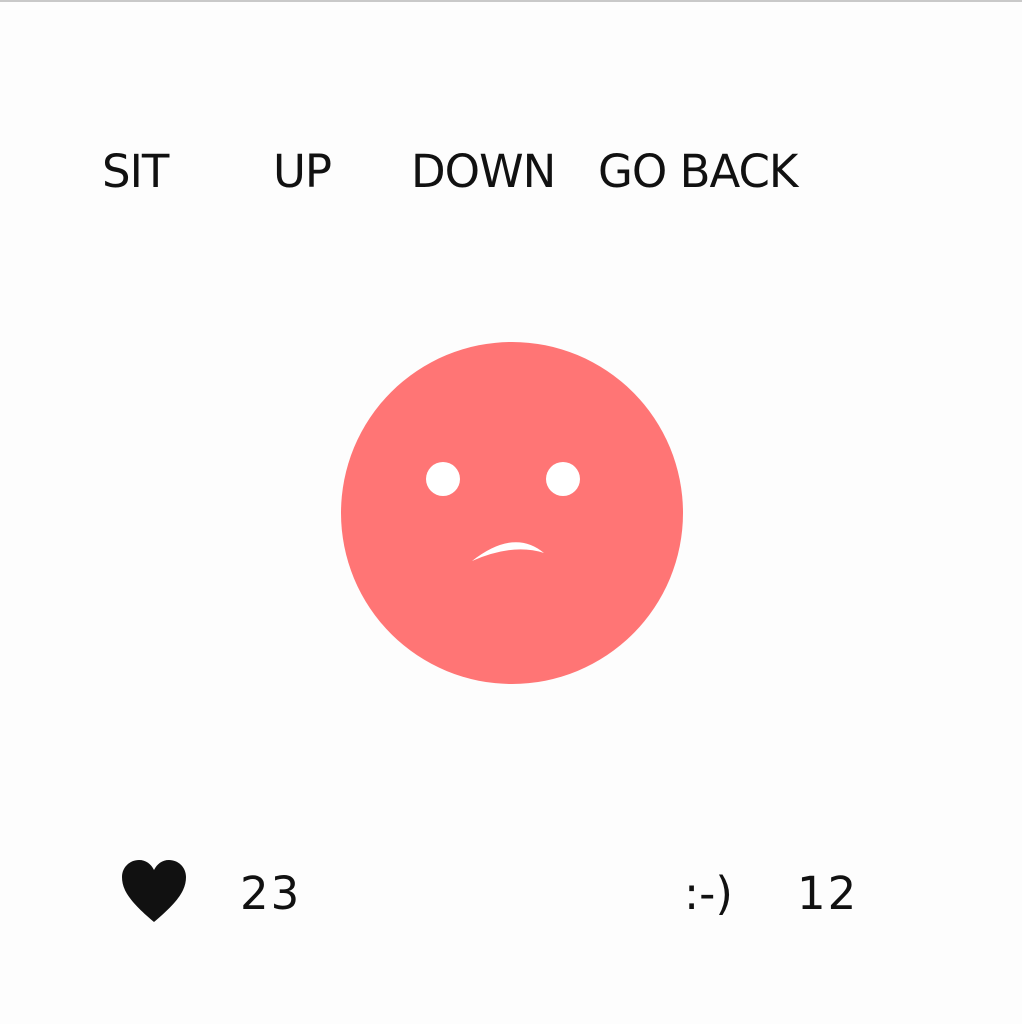  What do you see at coordinates (708, 893) in the screenshot?
I see `happiness-label: :-)` at bounding box center [708, 893].